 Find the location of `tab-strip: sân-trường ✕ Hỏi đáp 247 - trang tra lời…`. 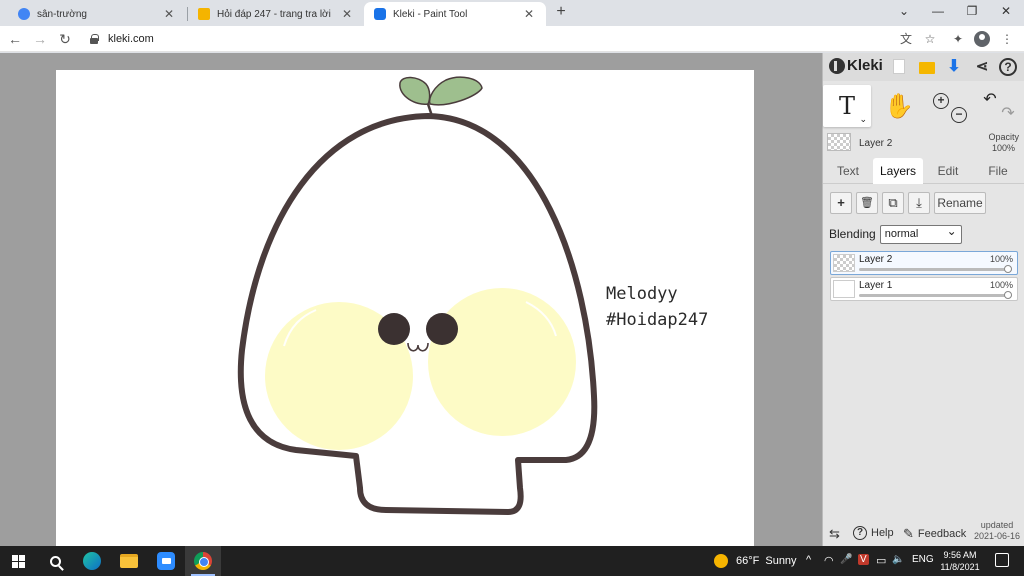

tab-strip: sân-trường ✕ Hỏi đáp 247 - trang tra lời… is located at coordinates (512, 13).